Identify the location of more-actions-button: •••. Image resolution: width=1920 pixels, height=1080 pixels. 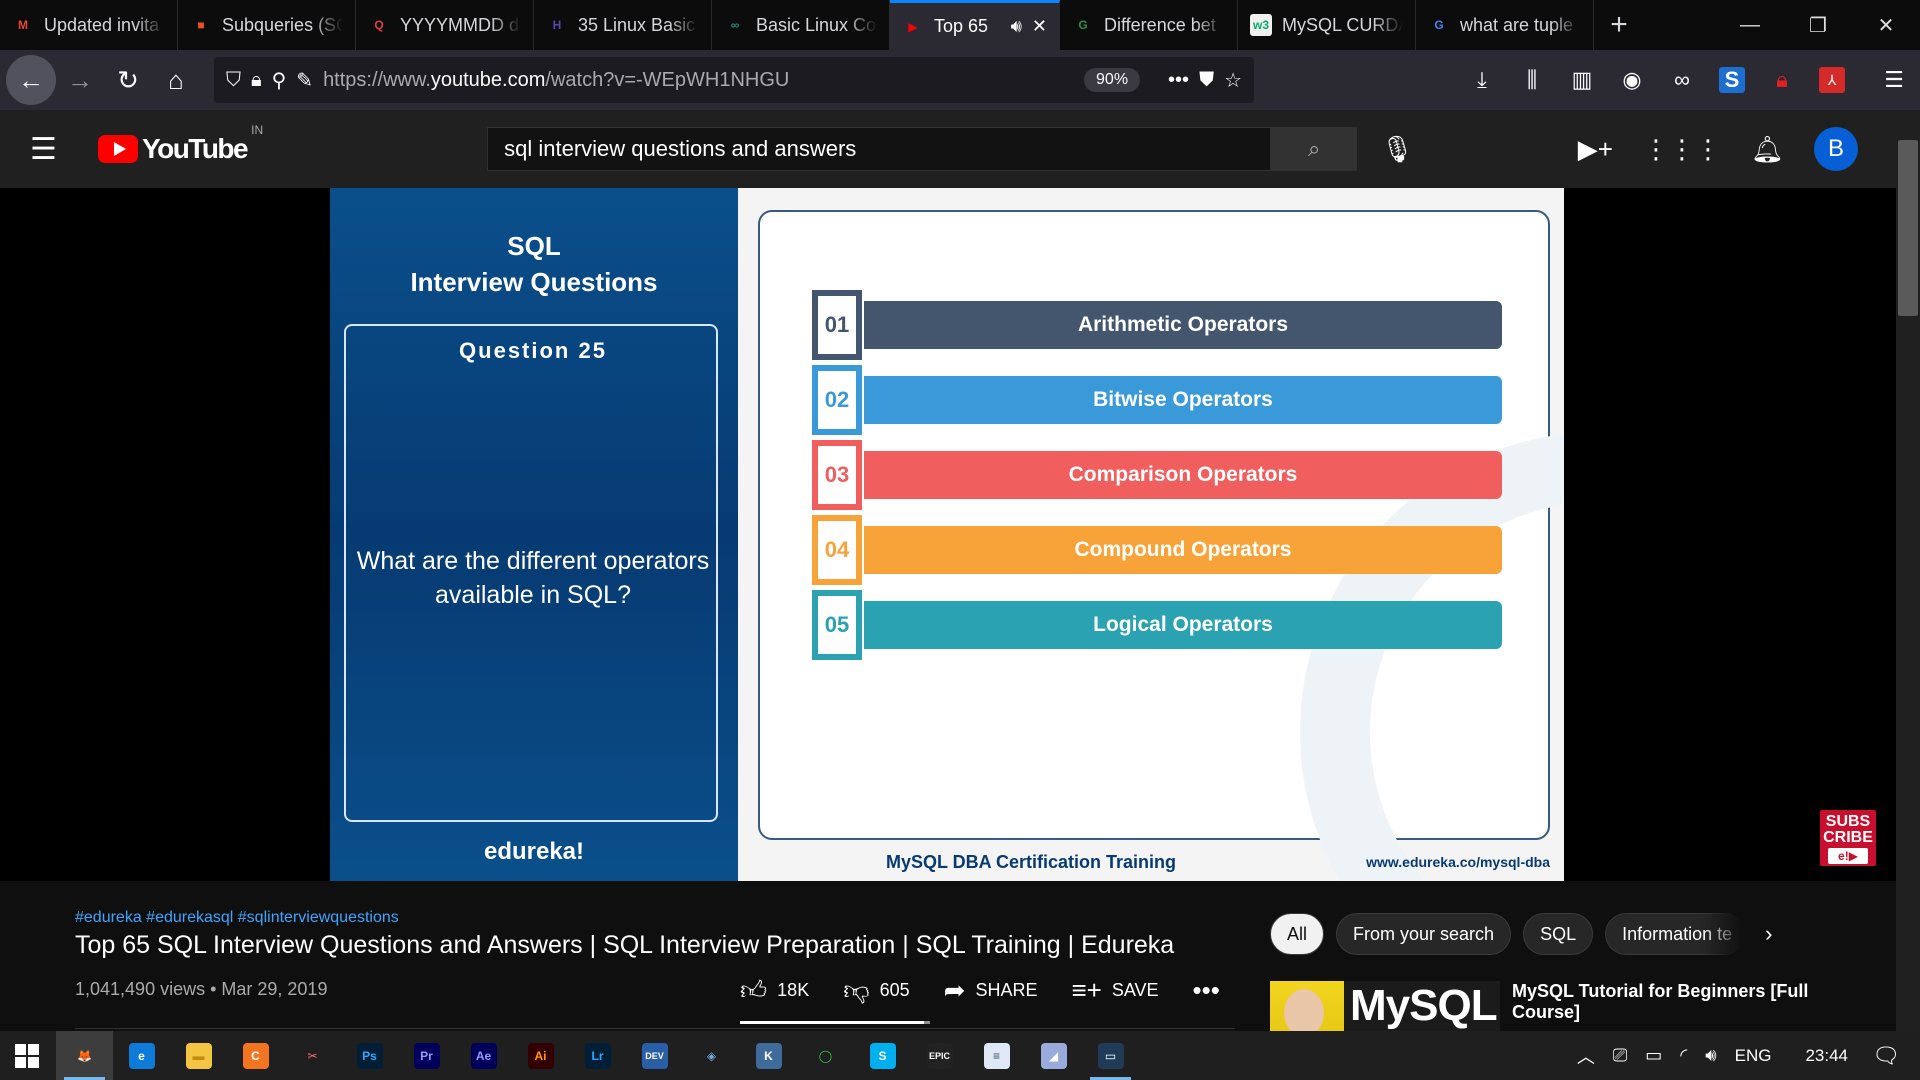
(1206, 990).